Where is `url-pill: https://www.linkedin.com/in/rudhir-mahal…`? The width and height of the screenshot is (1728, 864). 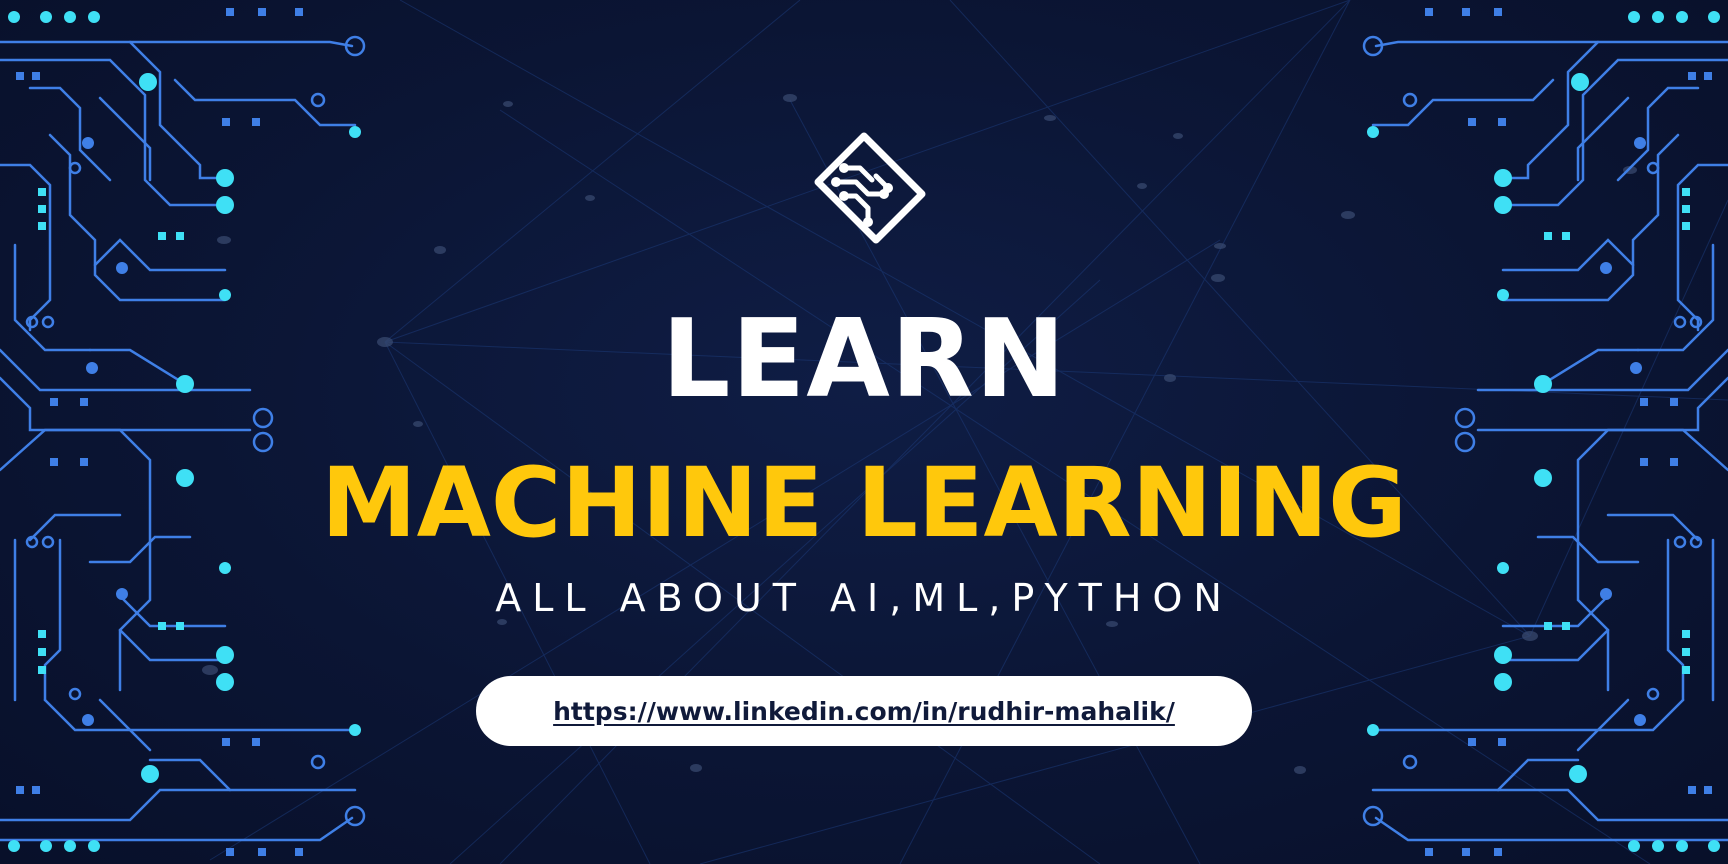
url-pill: https://www.linkedin.com/in/rudhir-mahal… is located at coordinates (864, 711).